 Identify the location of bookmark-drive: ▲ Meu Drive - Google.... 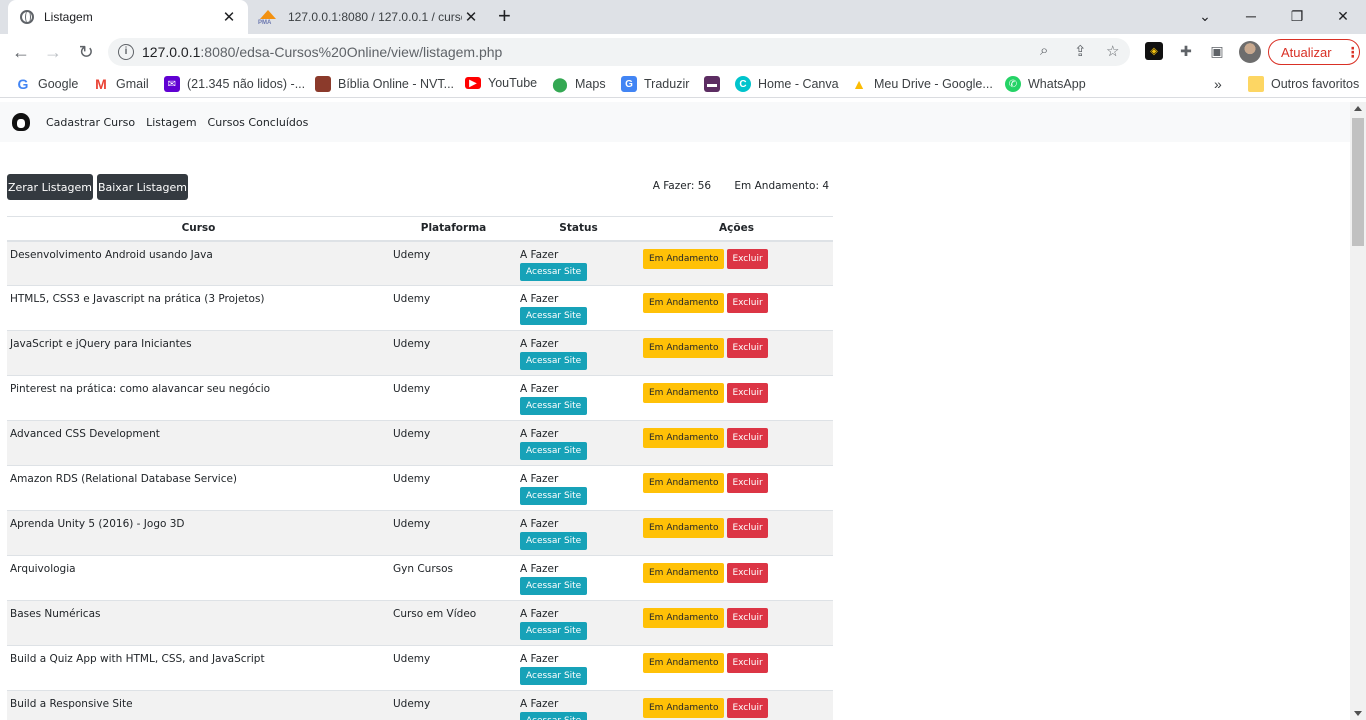
(922, 84).